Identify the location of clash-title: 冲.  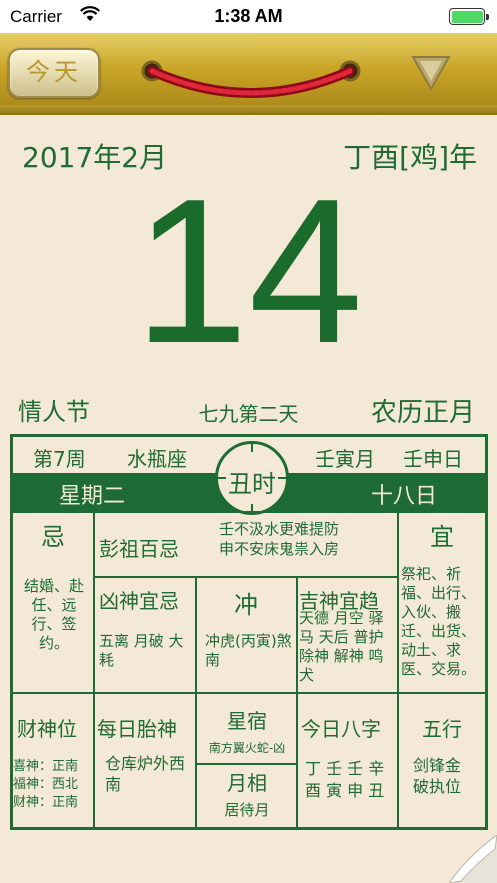
(246, 605).